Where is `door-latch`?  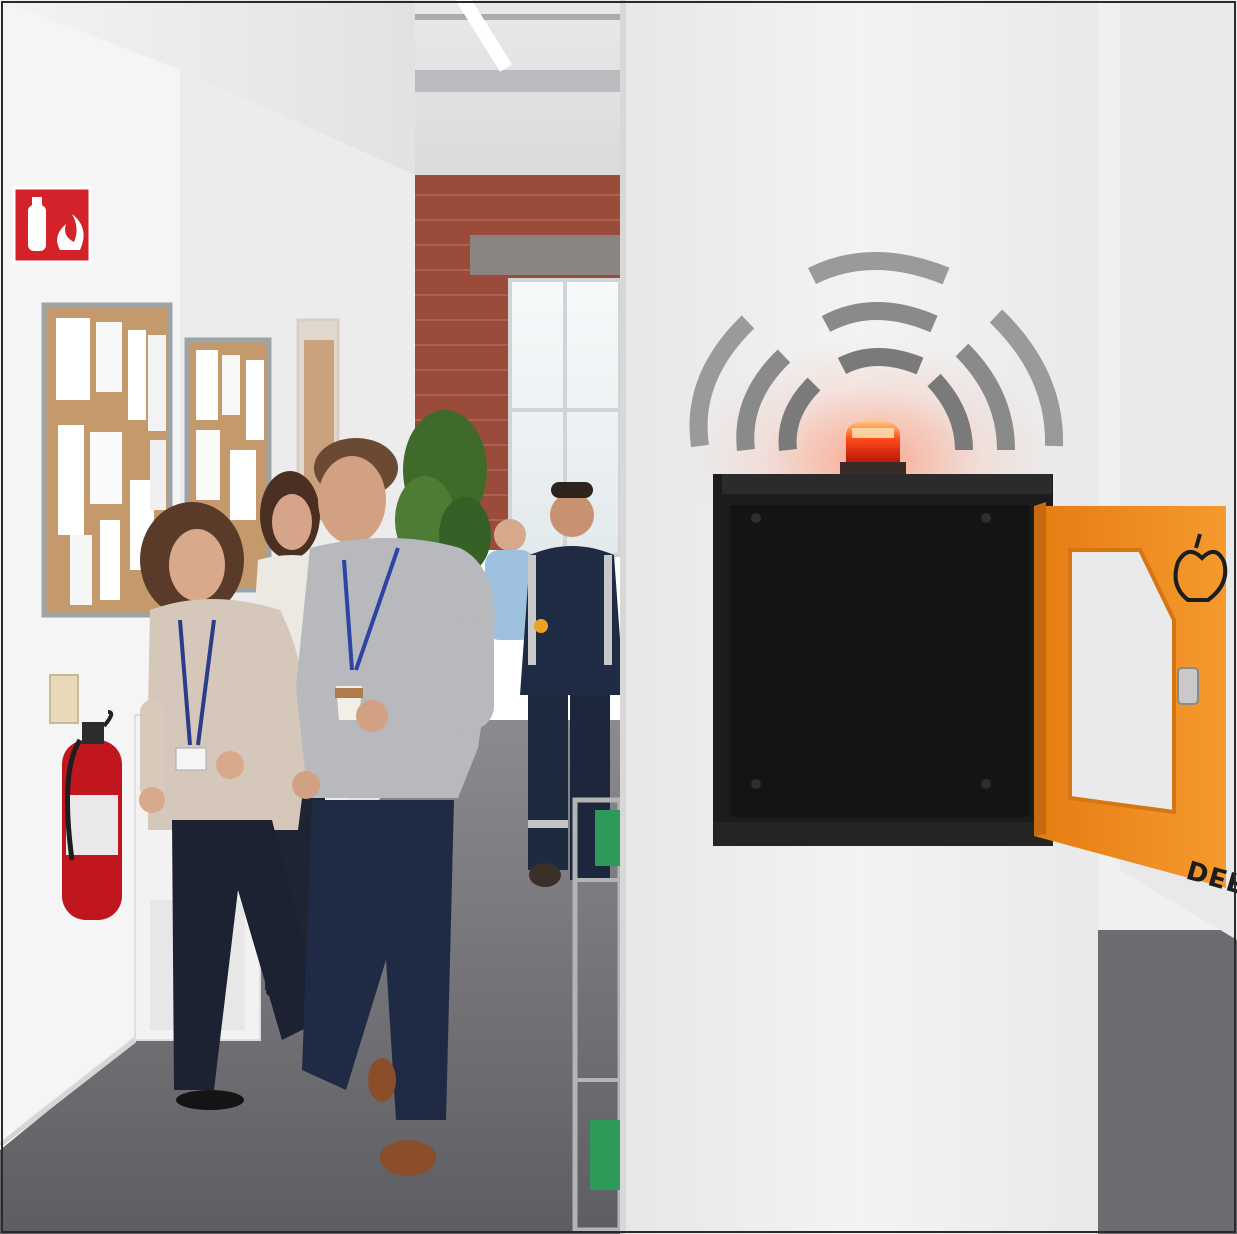
door-latch is located at coordinates (1188, 686).